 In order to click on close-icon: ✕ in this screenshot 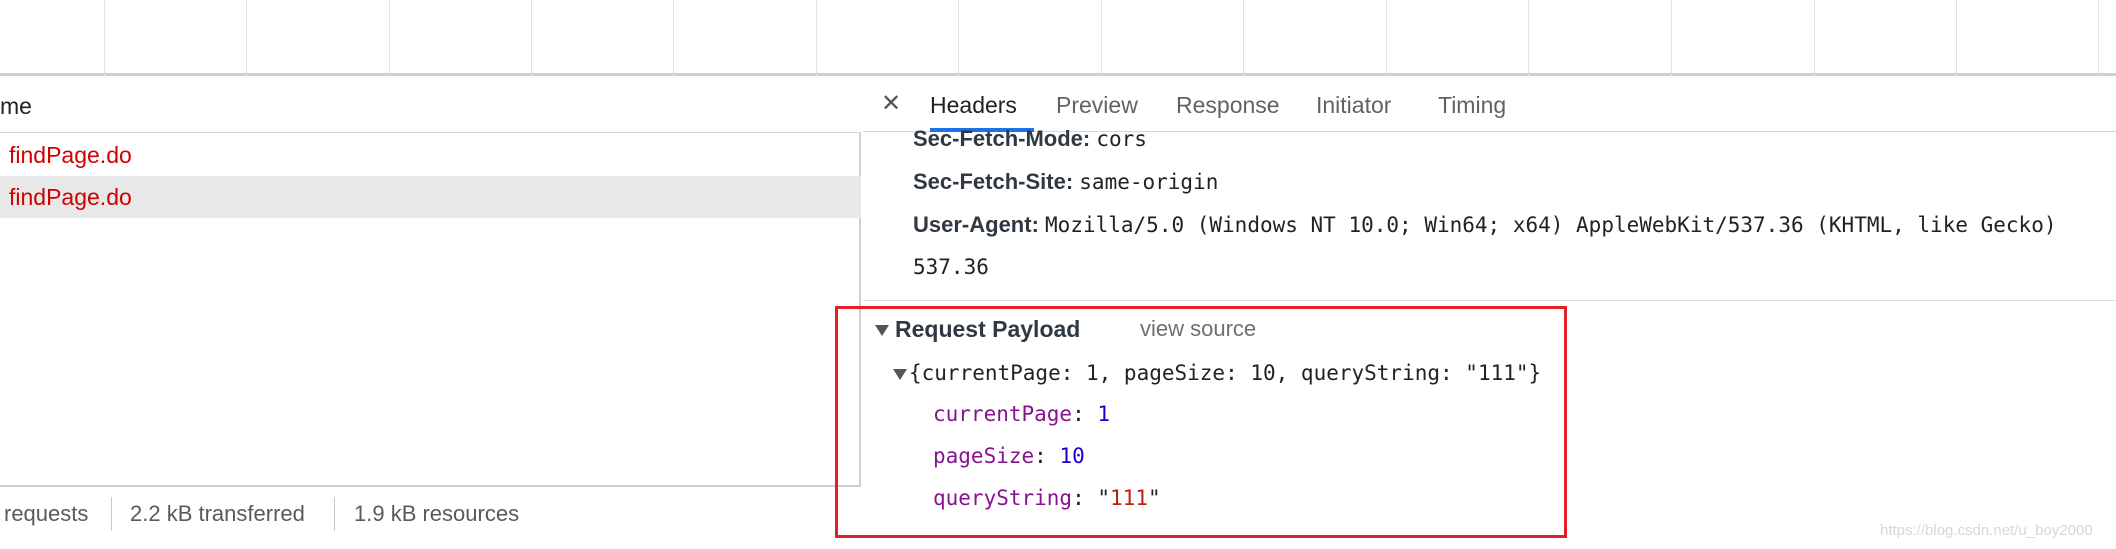, I will do `click(891, 104)`.